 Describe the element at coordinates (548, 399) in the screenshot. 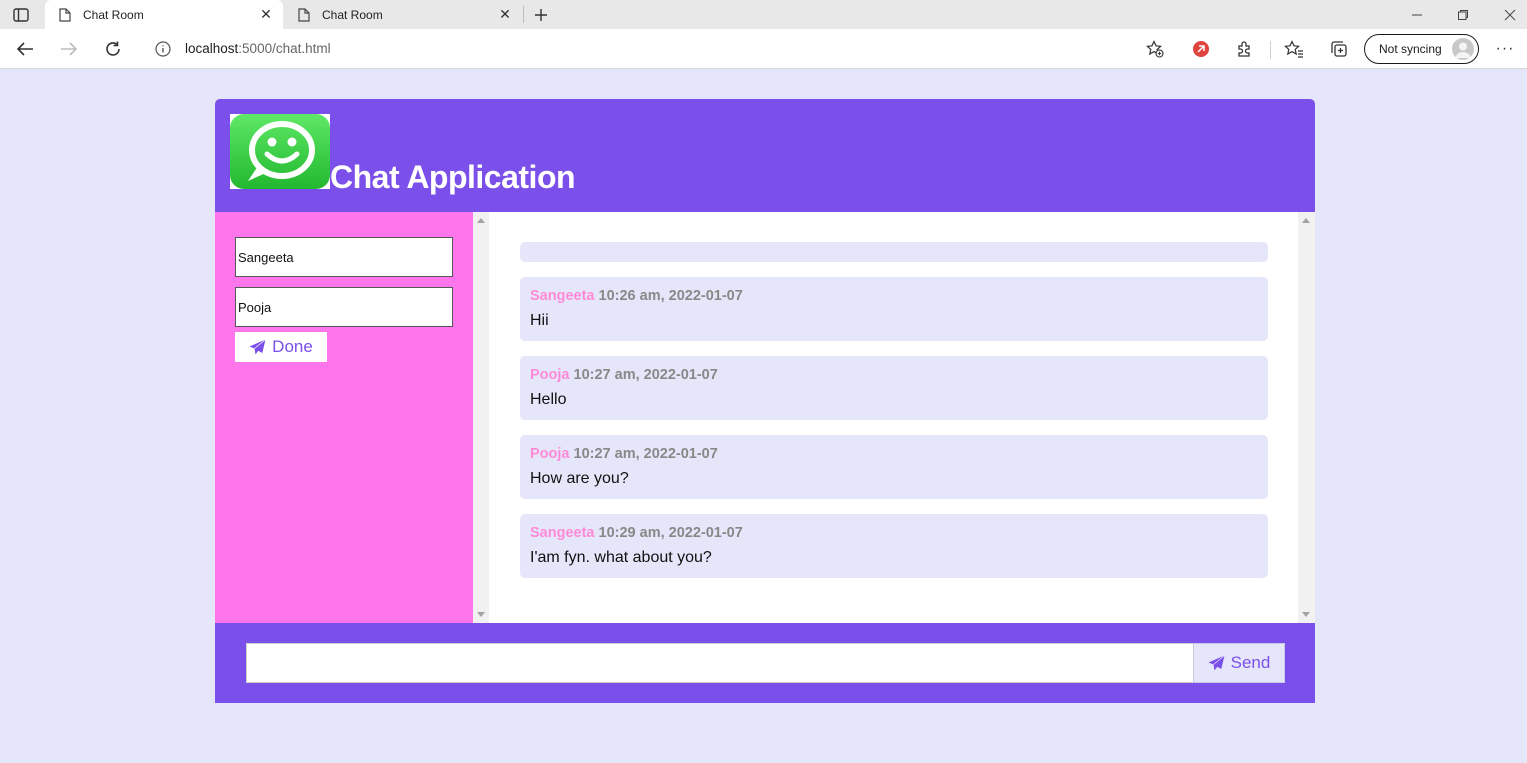

I see `message-text: Hello` at that location.